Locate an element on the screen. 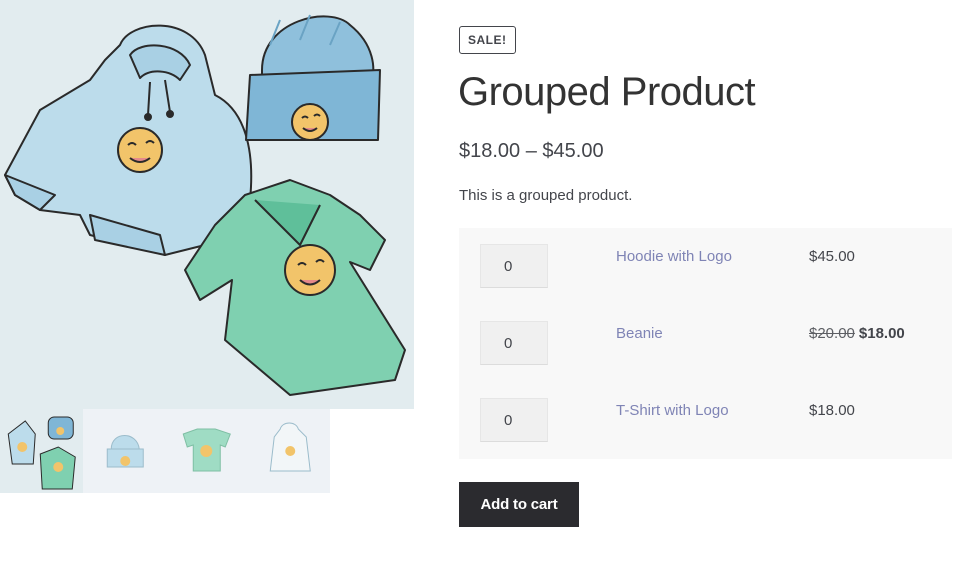 This screenshot has height=571, width=977. sale-badge: SALE! is located at coordinates (487, 40).